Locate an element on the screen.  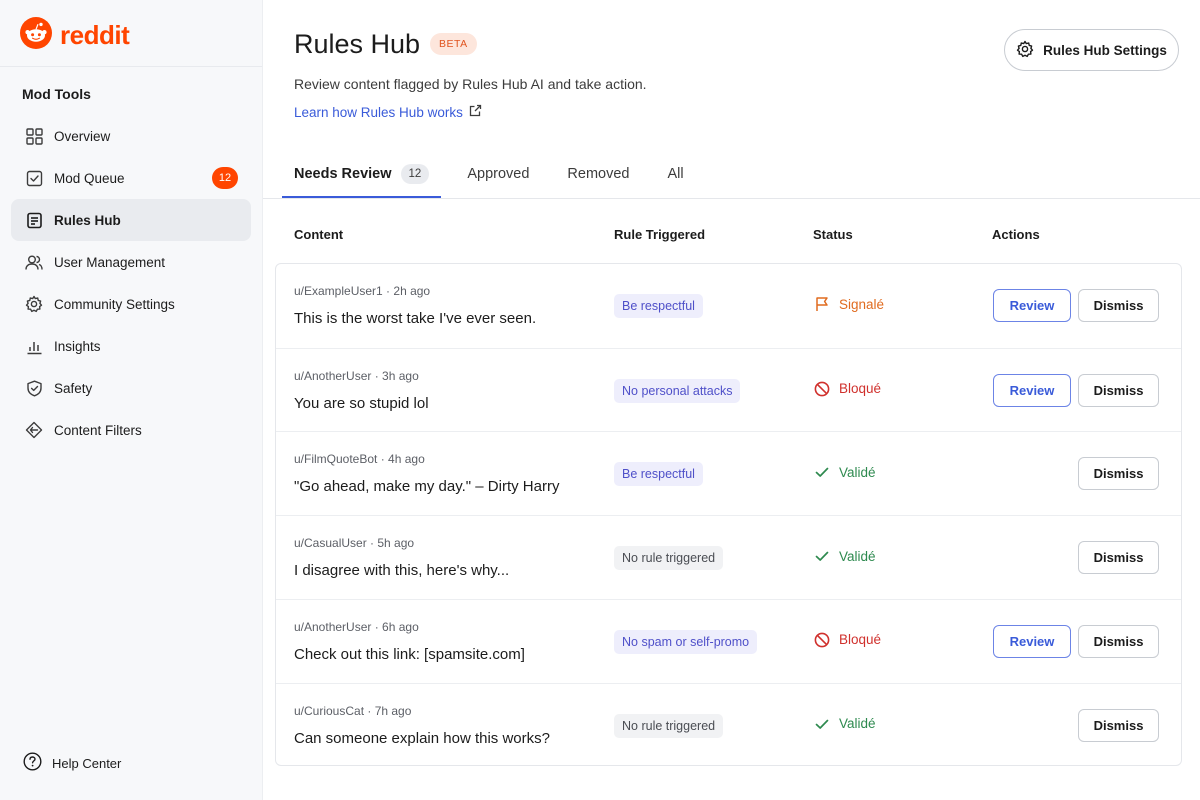
tab-count-badge: 12 is located at coordinates (415, 174).